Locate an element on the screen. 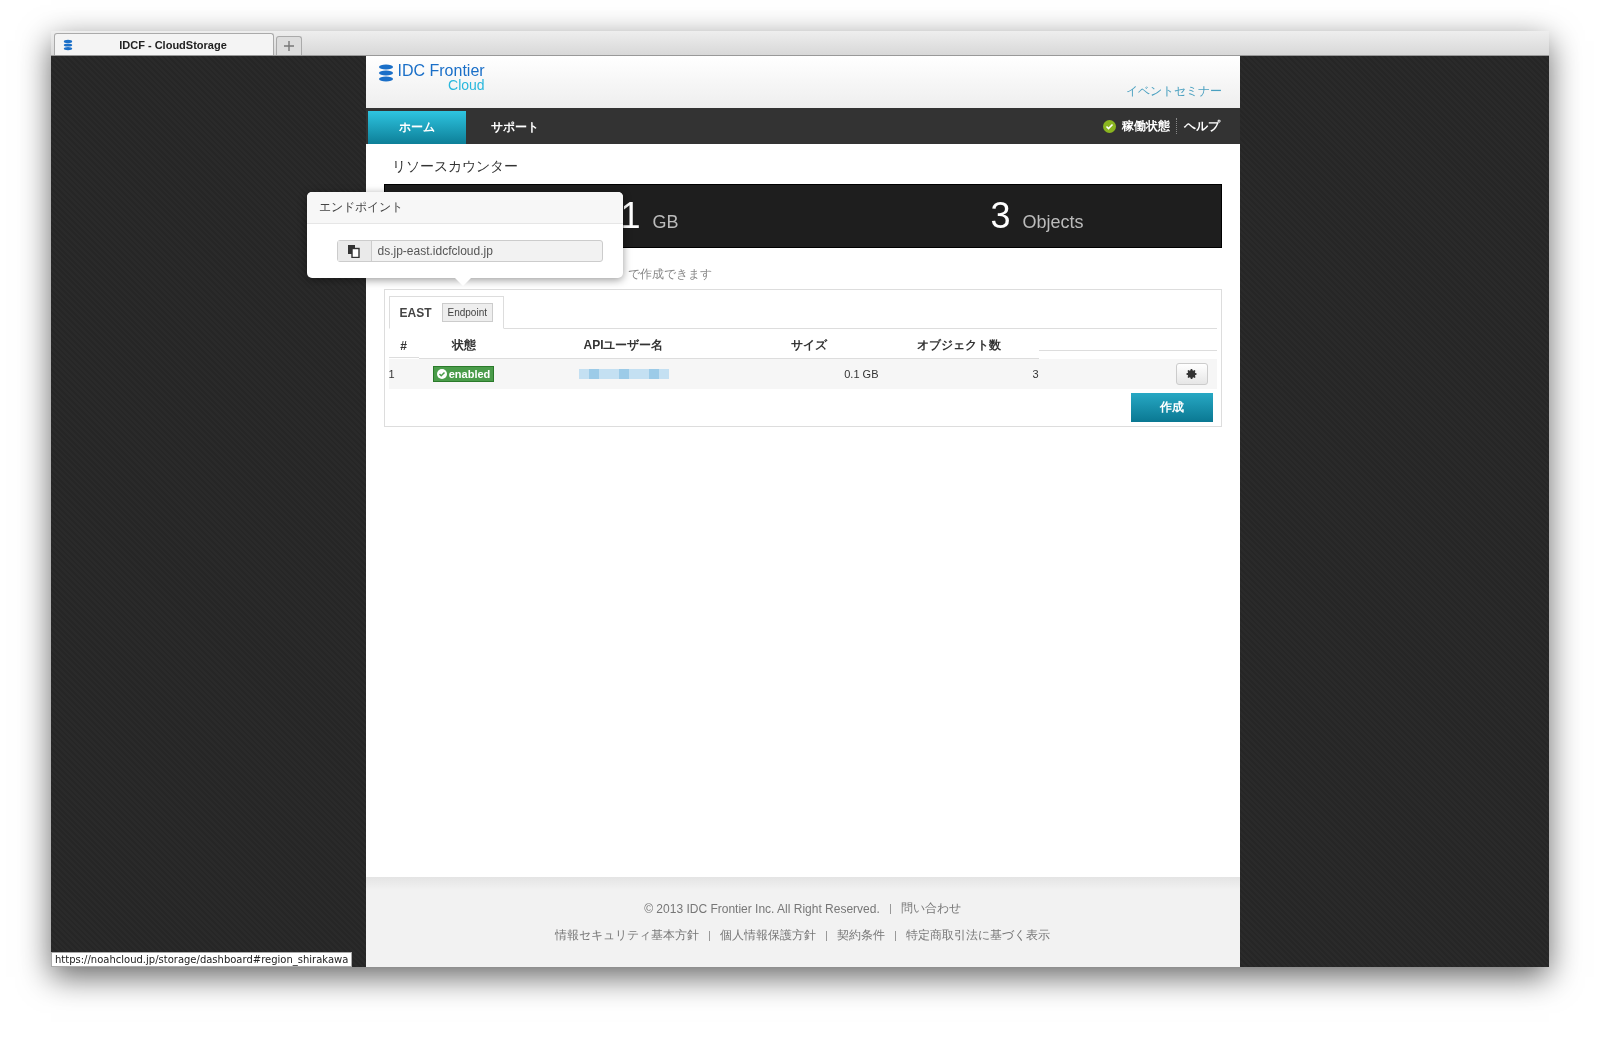 The image size is (1600, 1038). nav-tab: サポート is located at coordinates (514, 127).